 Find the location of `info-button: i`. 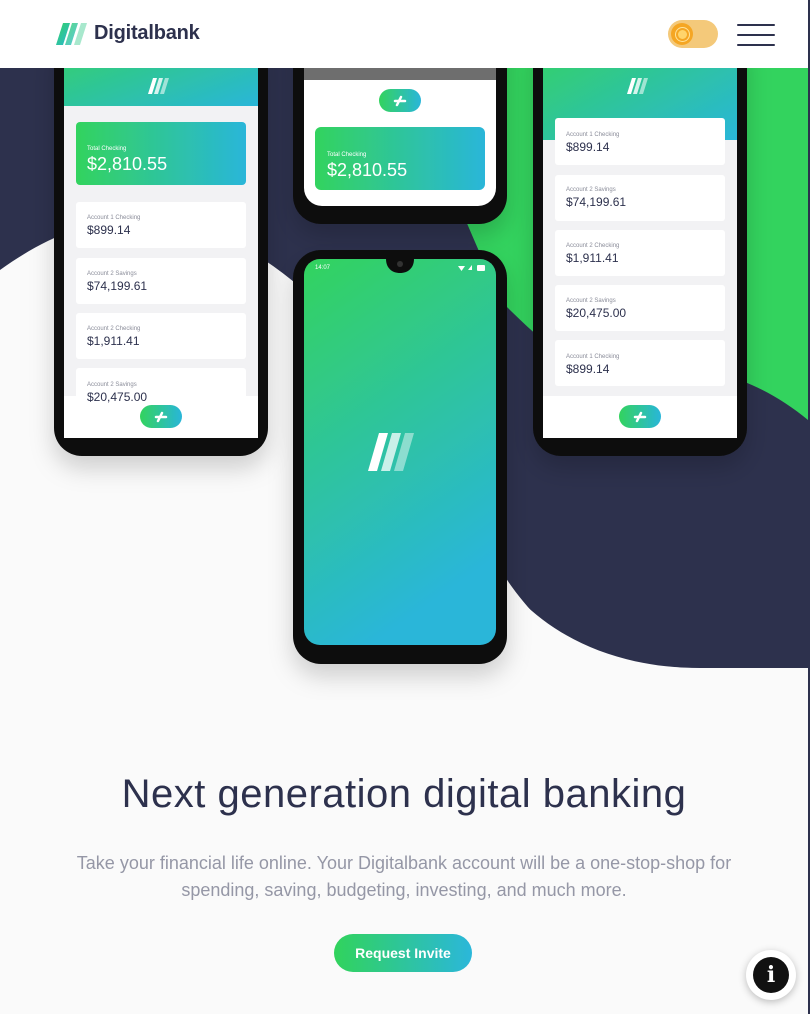

info-button: i is located at coordinates (771, 975).